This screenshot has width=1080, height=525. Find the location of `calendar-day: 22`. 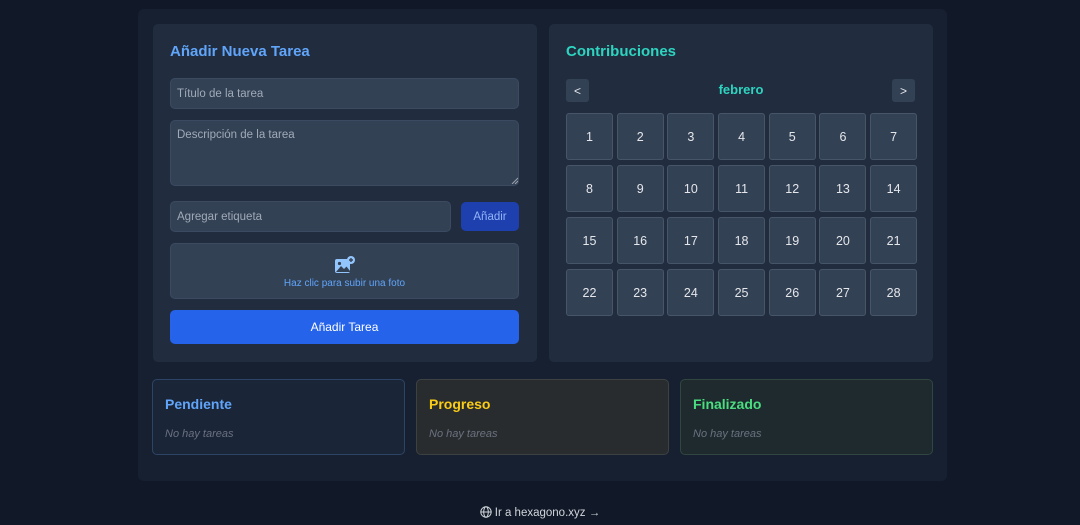

calendar-day: 22 is located at coordinates (589, 292).